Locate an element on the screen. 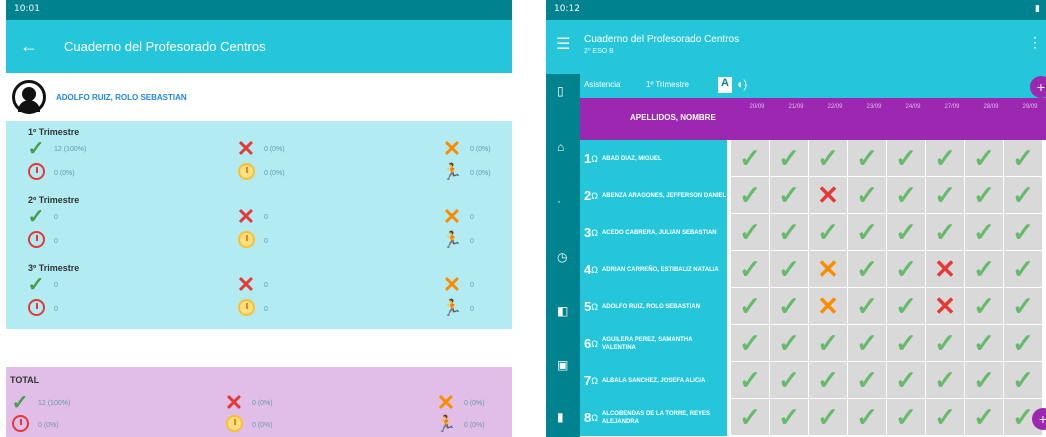  font-size-icon: A is located at coordinates (725, 85).